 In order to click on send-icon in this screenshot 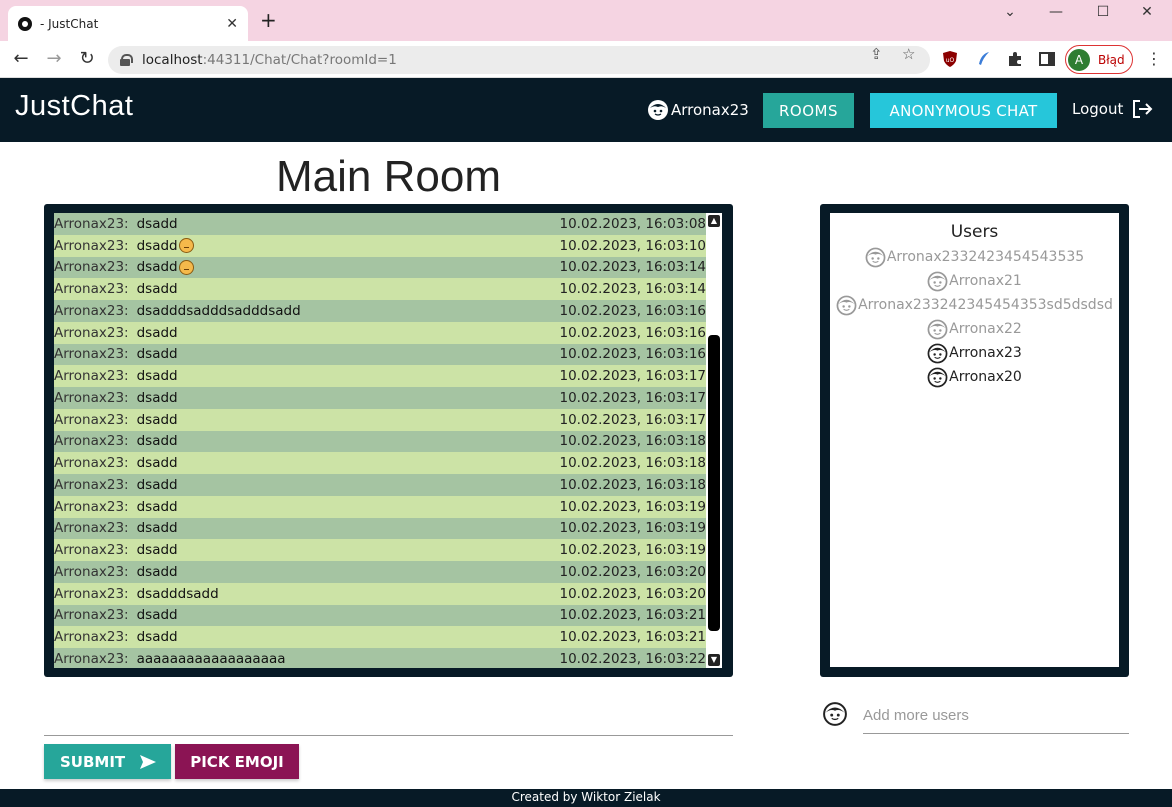, I will do `click(148, 761)`.